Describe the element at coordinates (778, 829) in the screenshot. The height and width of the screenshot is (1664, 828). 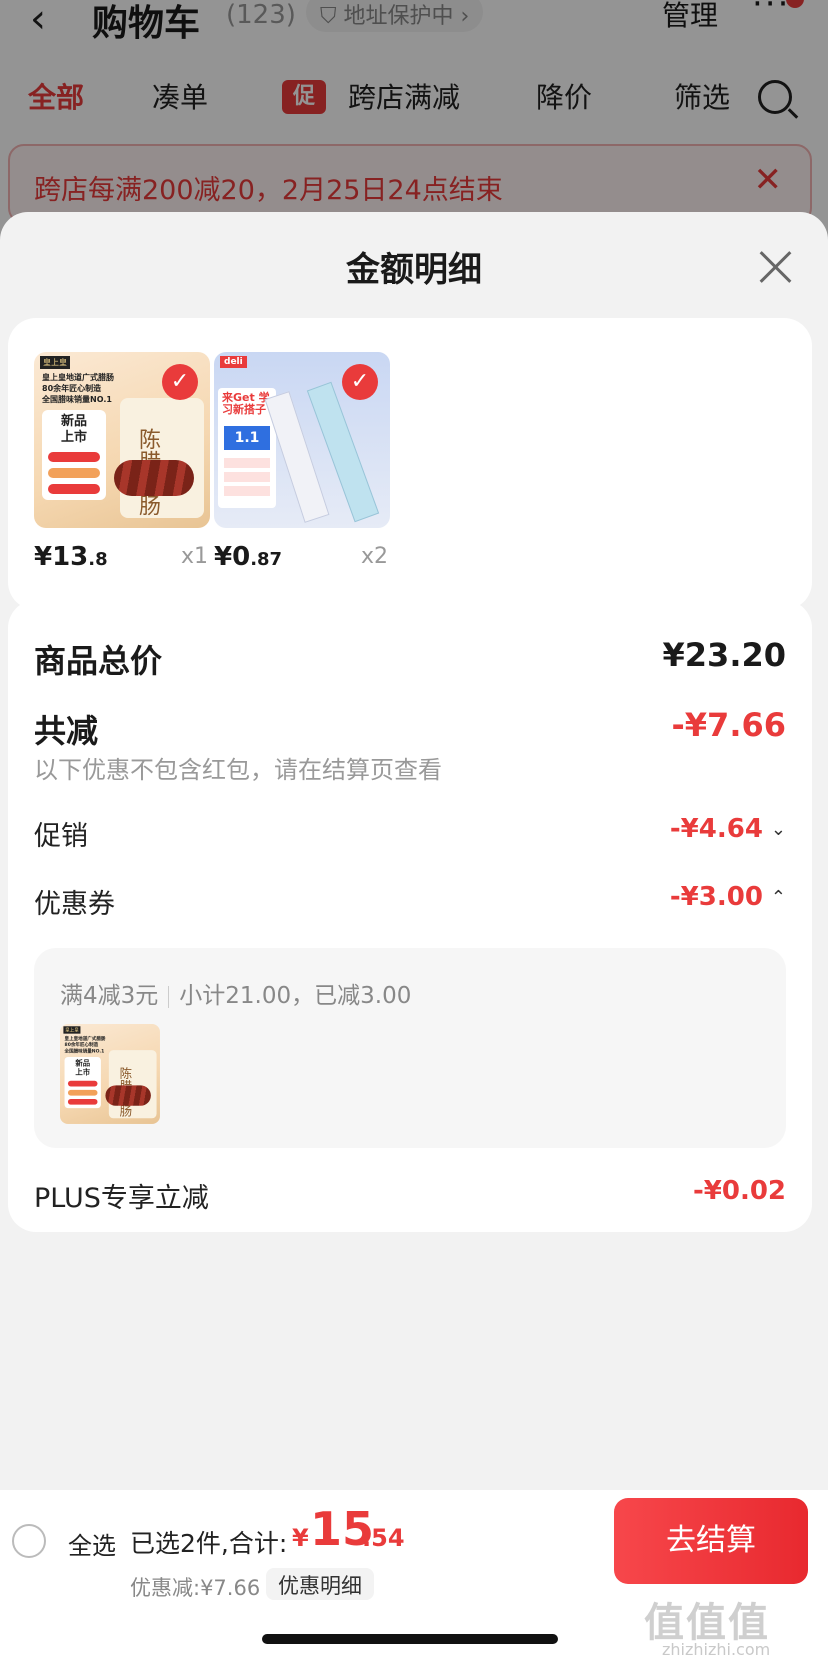
I see `chevron-down-icon: ⌄` at that location.